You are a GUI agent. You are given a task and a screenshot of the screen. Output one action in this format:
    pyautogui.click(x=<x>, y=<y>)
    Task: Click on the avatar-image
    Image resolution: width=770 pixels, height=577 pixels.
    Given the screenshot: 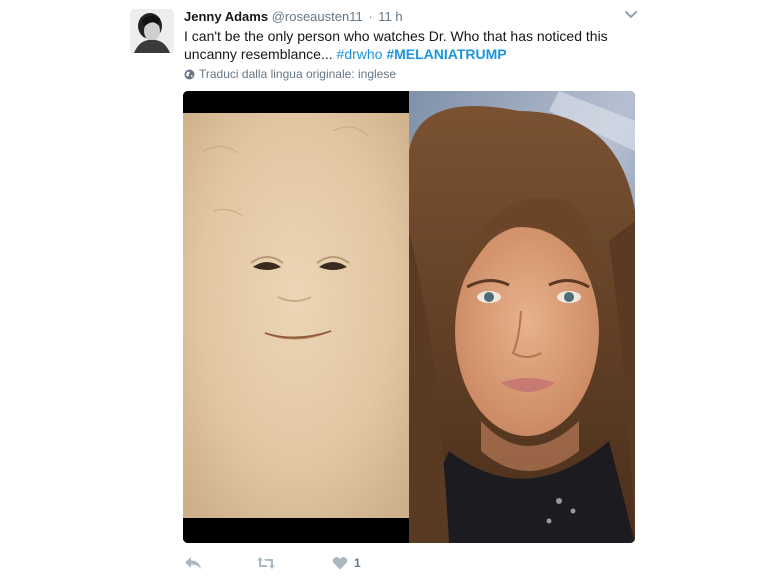 What is the action you would take?
    pyautogui.click(x=152, y=31)
    